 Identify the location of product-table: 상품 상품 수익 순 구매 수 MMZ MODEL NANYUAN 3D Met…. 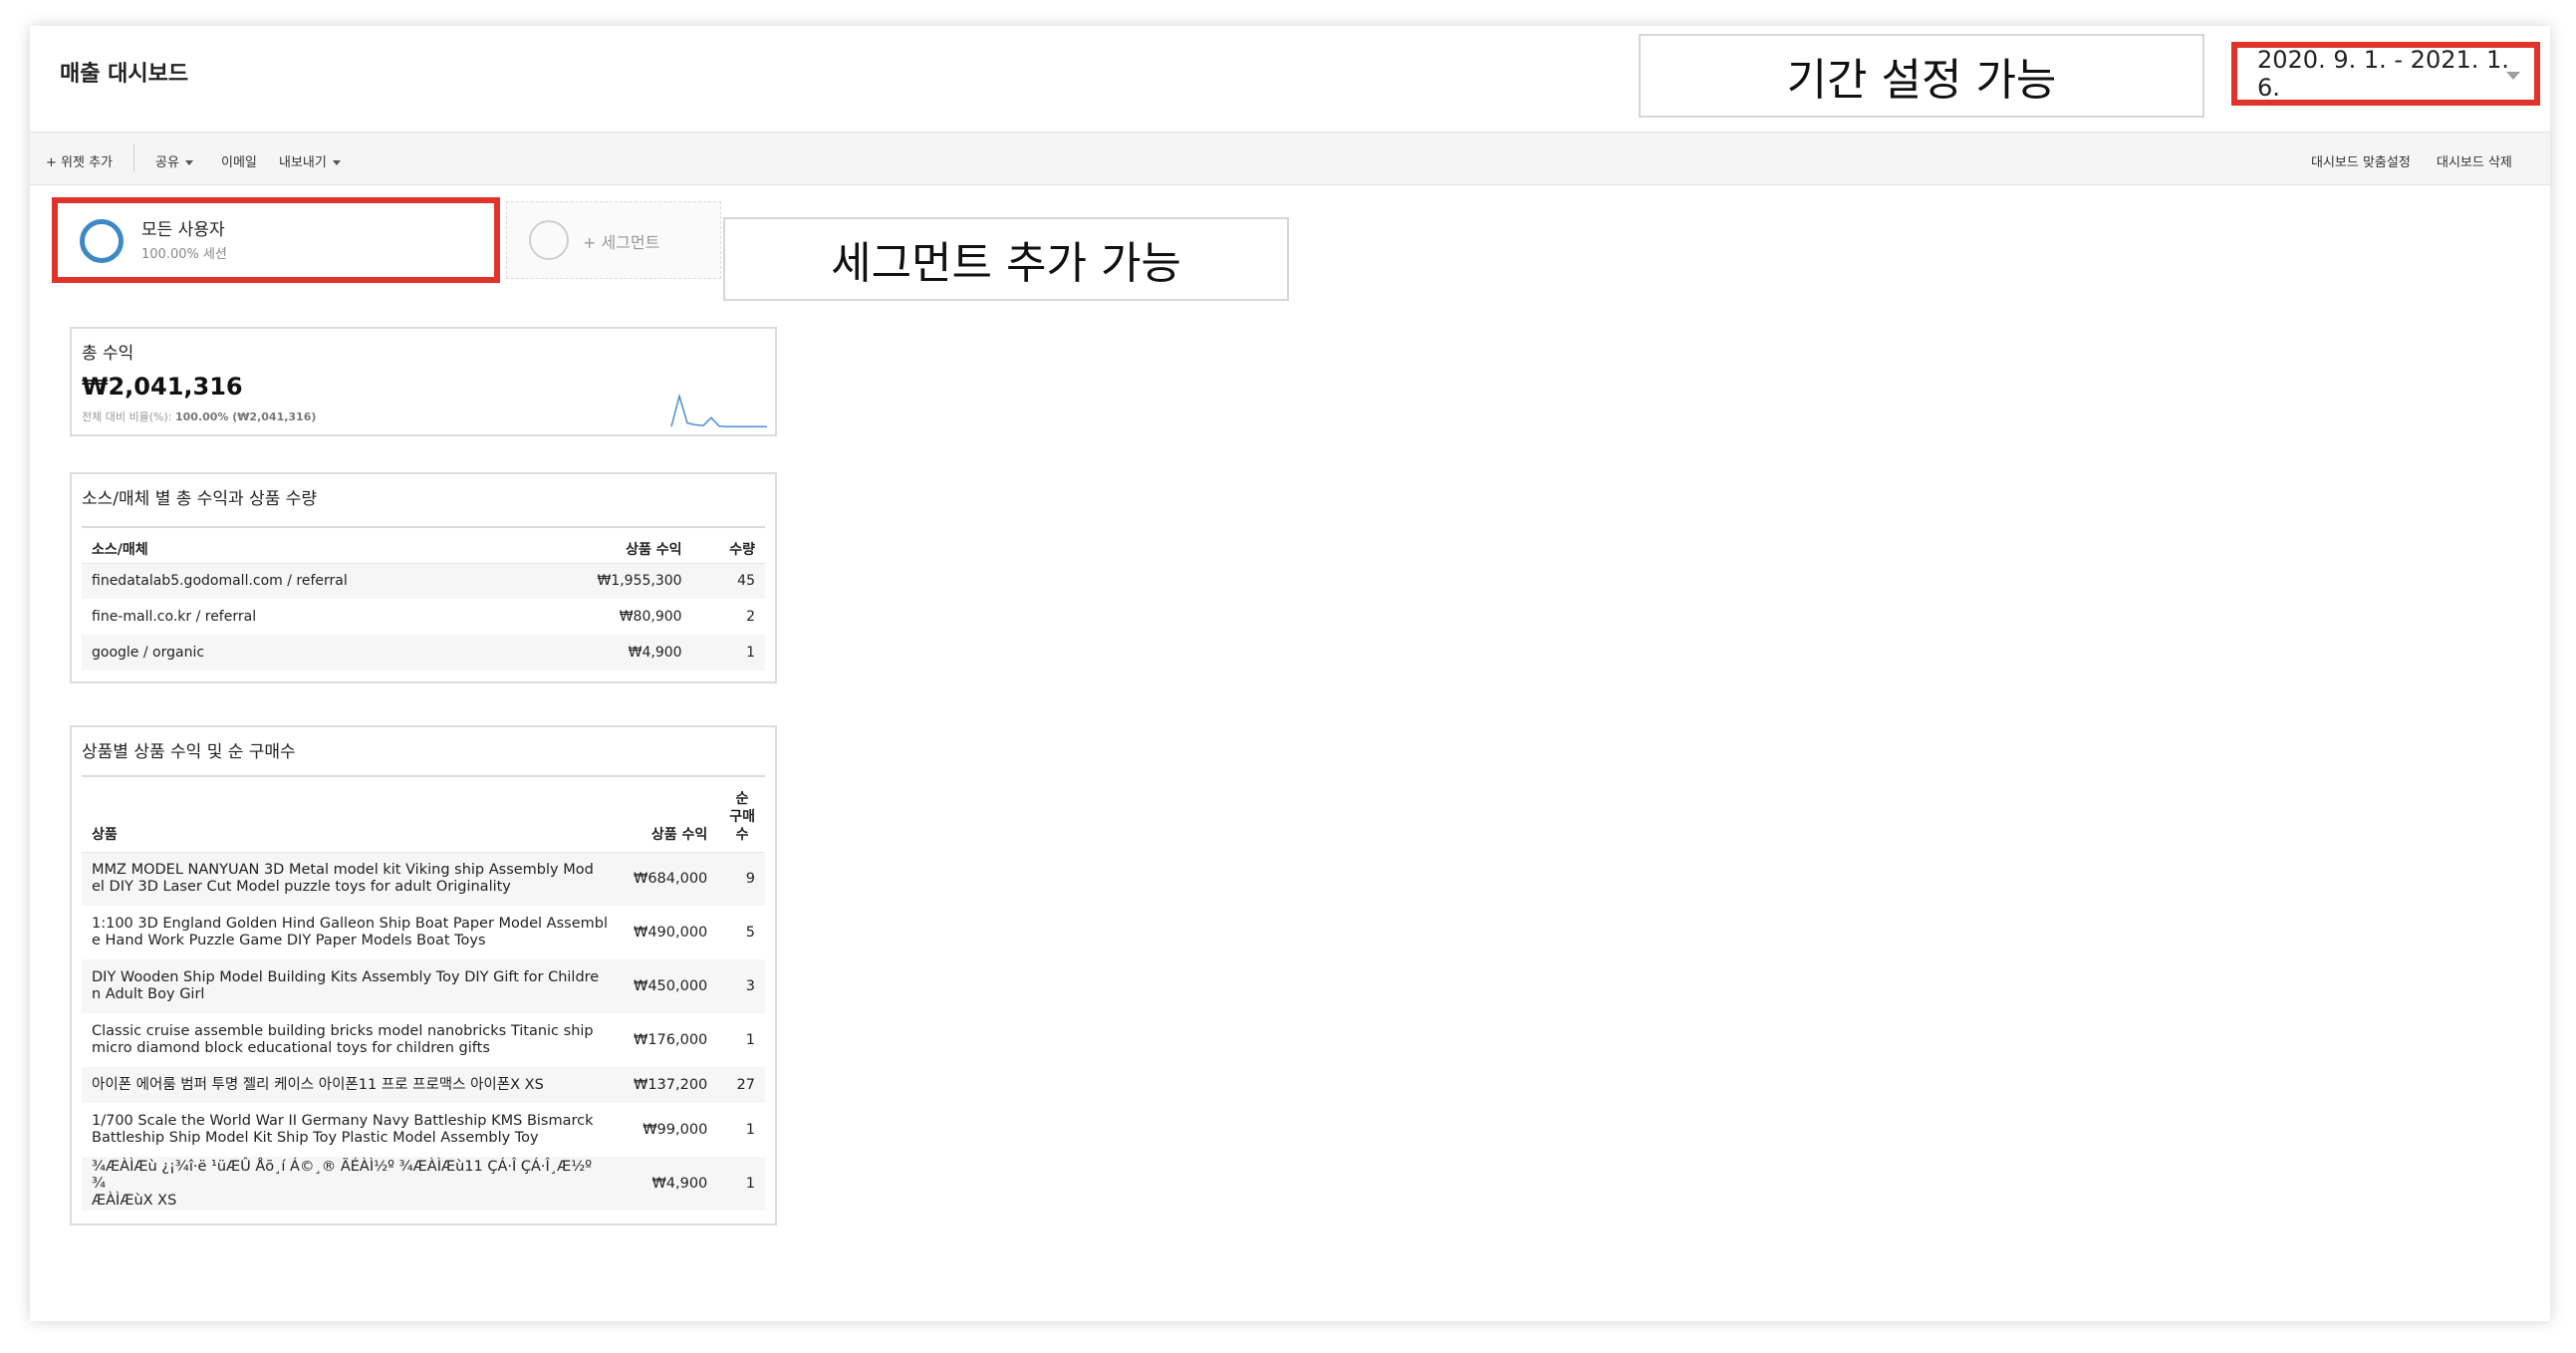
(423, 993).